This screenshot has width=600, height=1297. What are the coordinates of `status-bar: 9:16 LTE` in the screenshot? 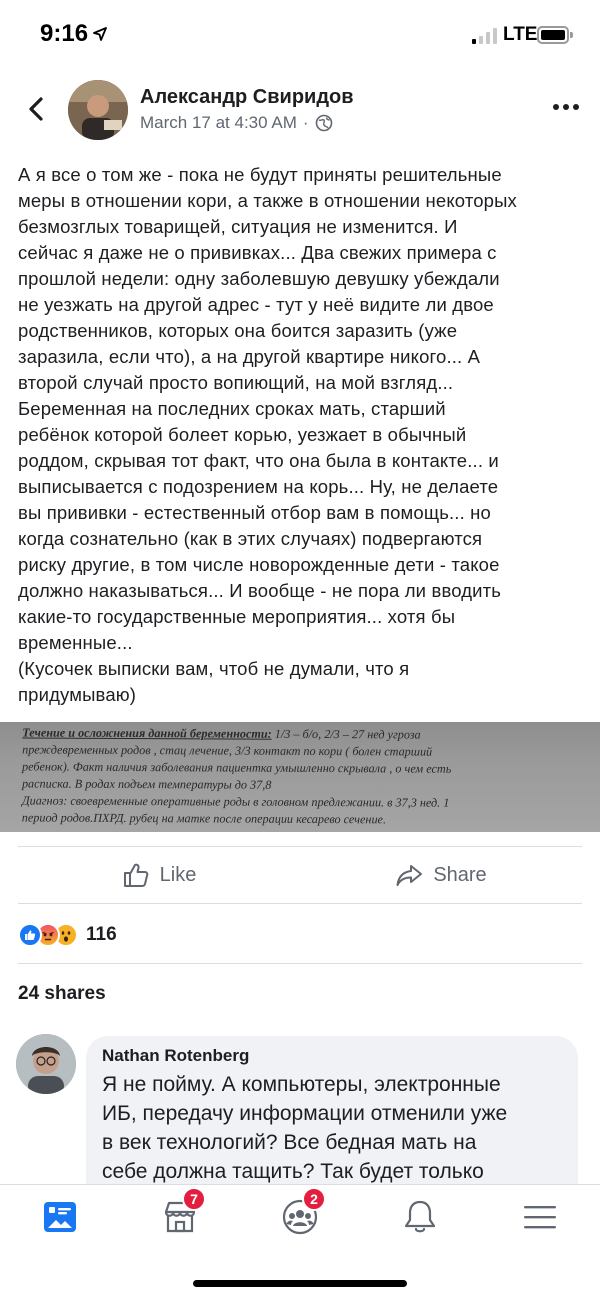 It's located at (300, 35).